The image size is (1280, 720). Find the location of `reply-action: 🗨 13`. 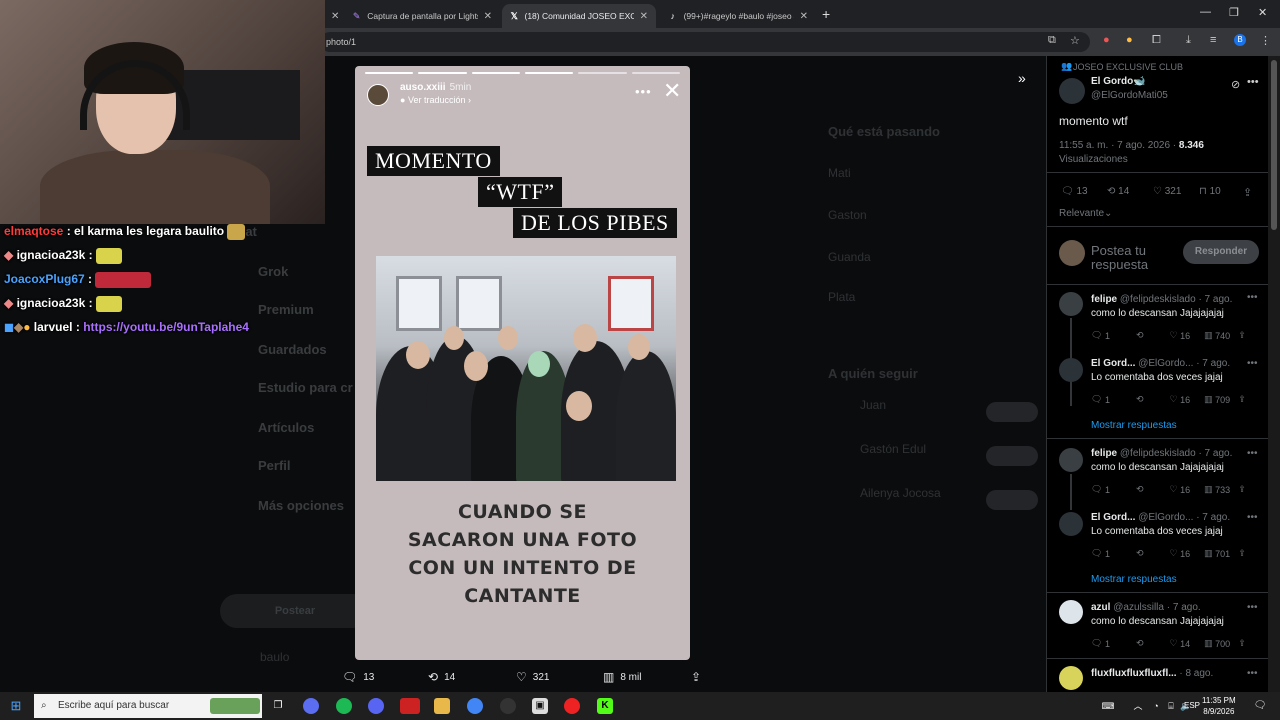

reply-action: 🗨 13 is located at coordinates (358, 677).